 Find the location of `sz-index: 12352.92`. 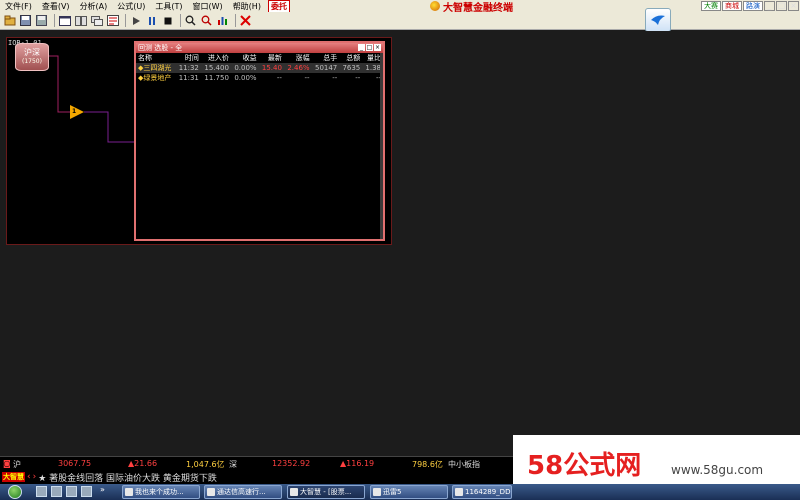

sz-index: 12352.92 is located at coordinates (291, 463).